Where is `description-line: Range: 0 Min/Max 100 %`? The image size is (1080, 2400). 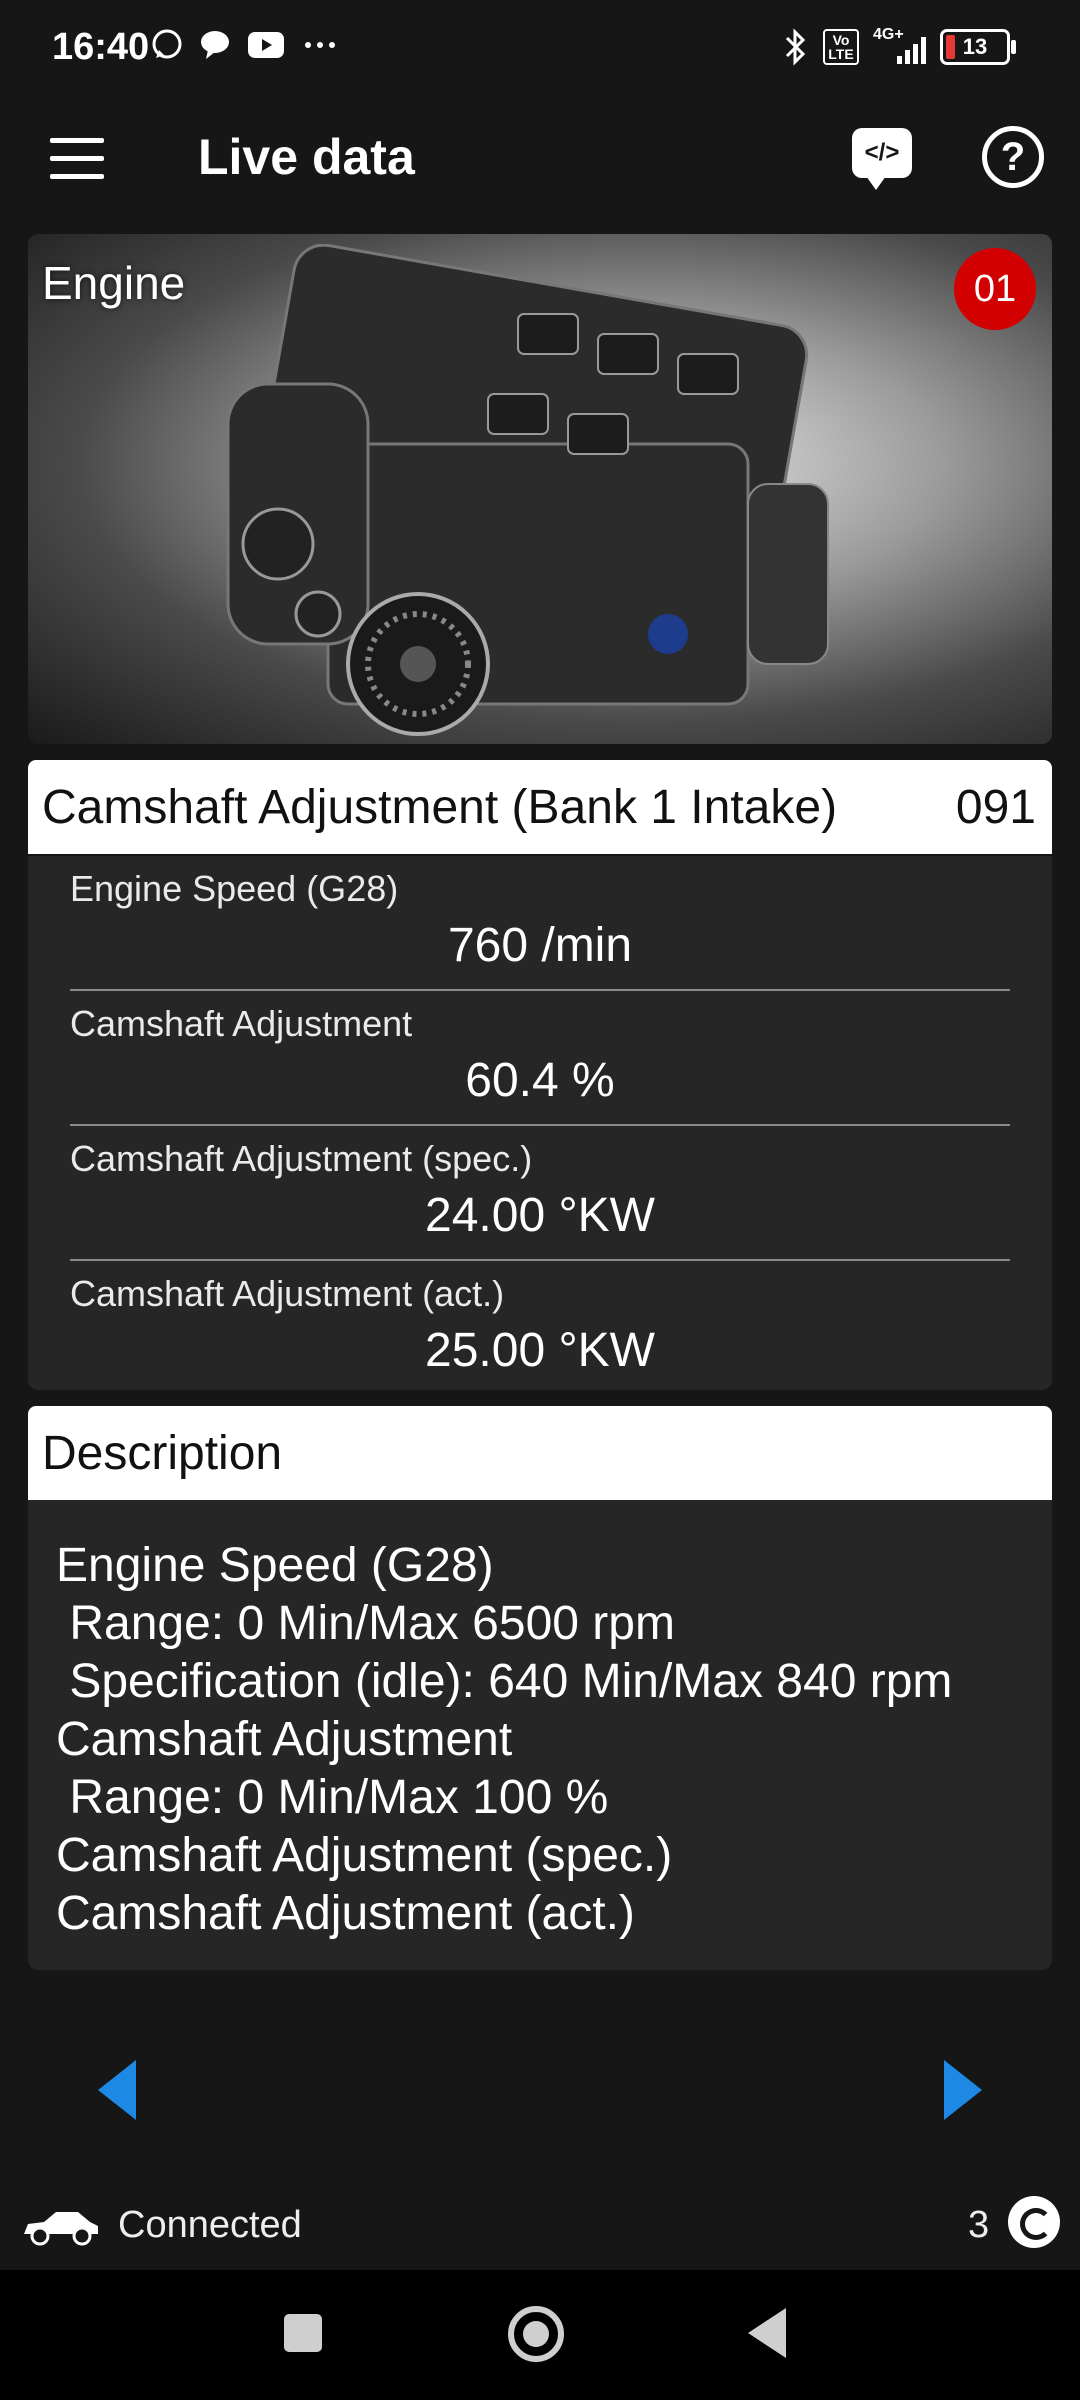 description-line: Range: 0 Min/Max 100 % is located at coordinates (332, 1797).